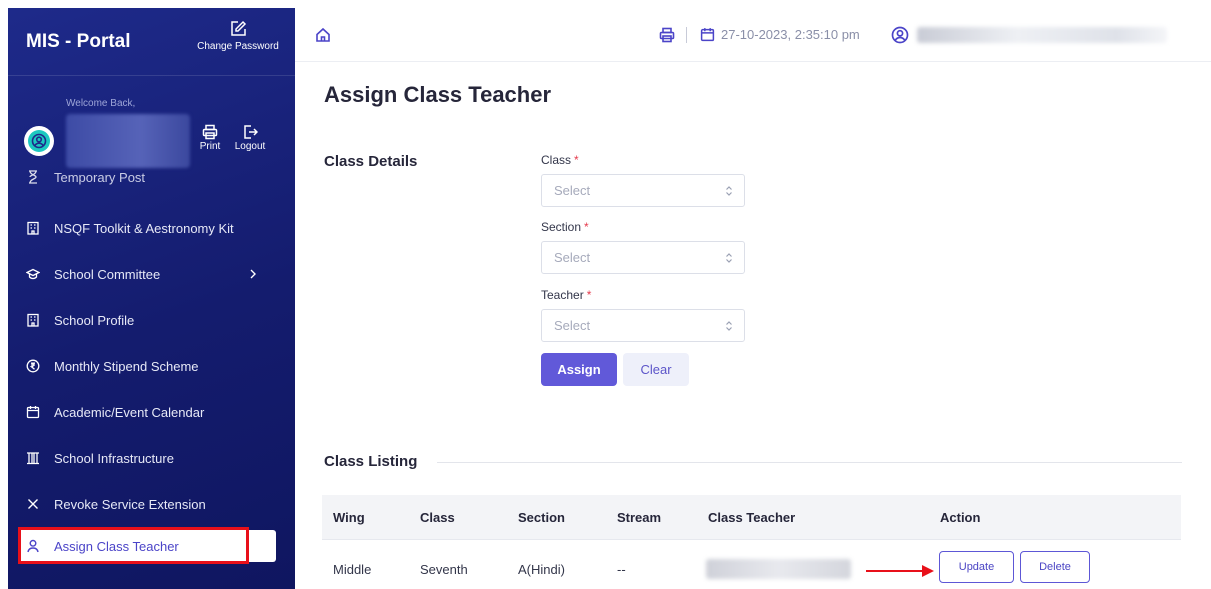  I want to click on section-select: Select, so click(643, 257).